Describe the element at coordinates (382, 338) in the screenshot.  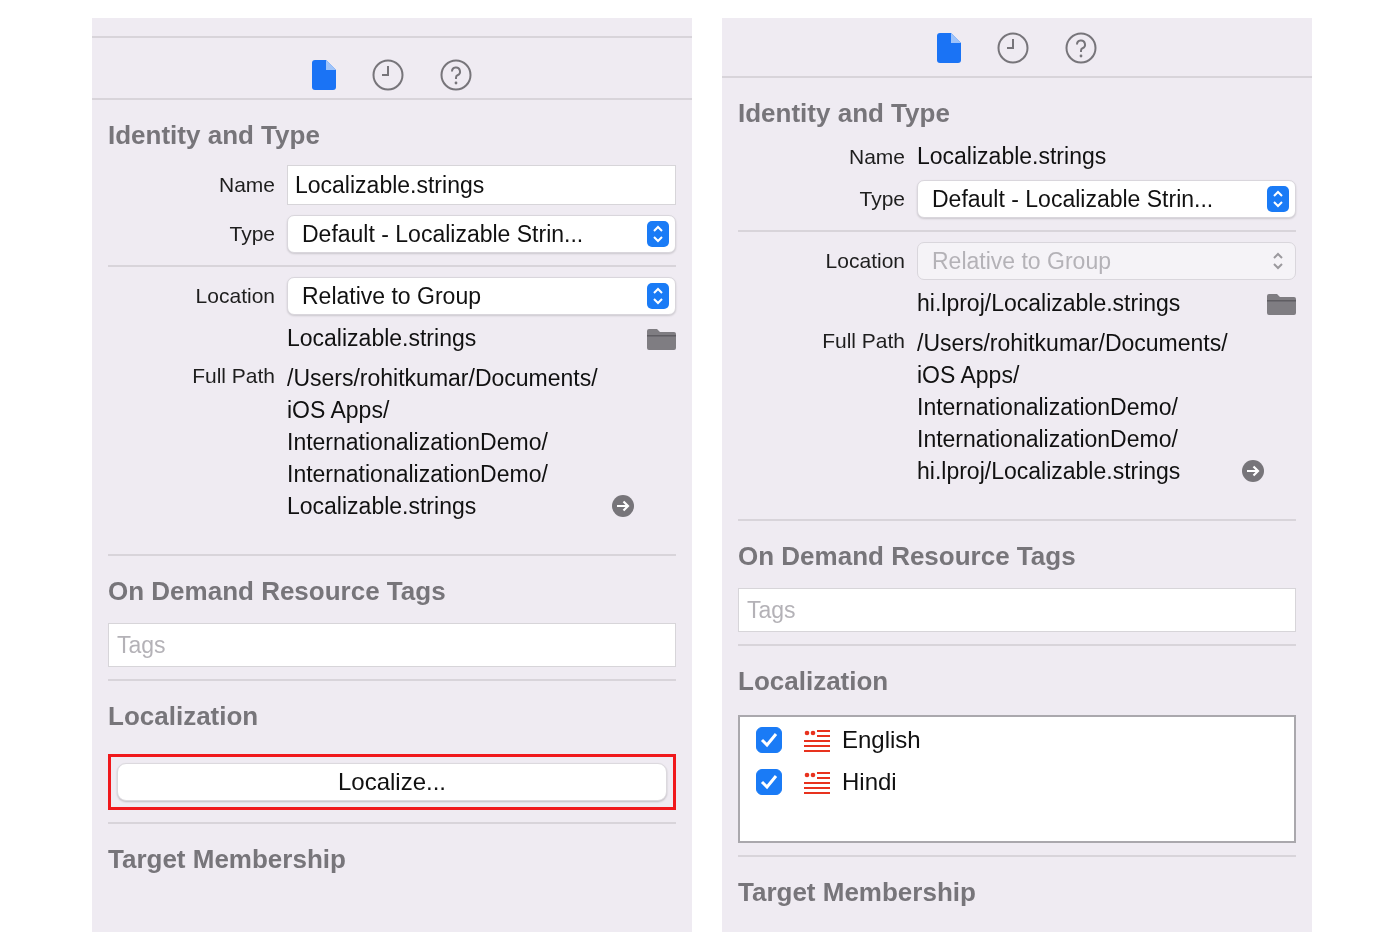
I see `location-path: Localizable.strings` at that location.